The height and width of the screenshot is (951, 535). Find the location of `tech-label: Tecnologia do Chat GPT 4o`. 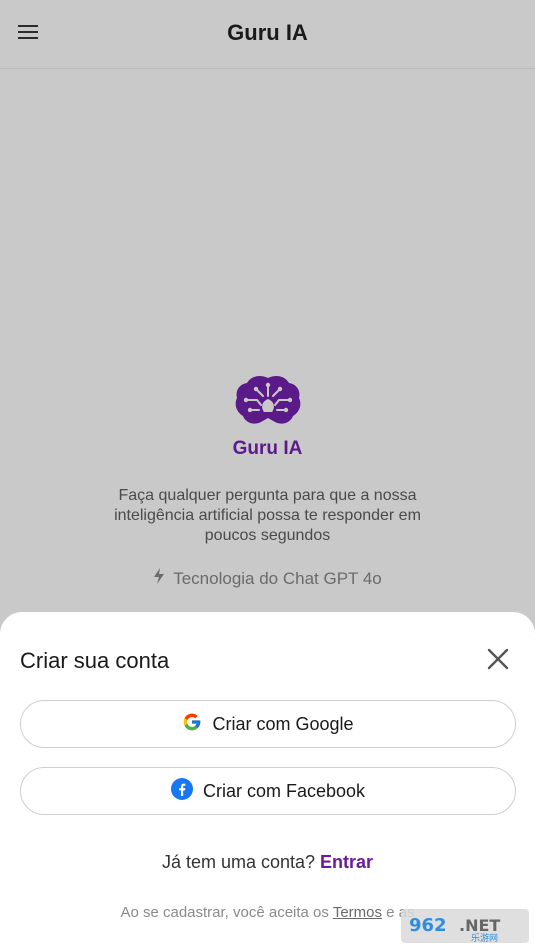

tech-label: Tecnologia do Chat GPT 4o is located at coordinates (277, 578).